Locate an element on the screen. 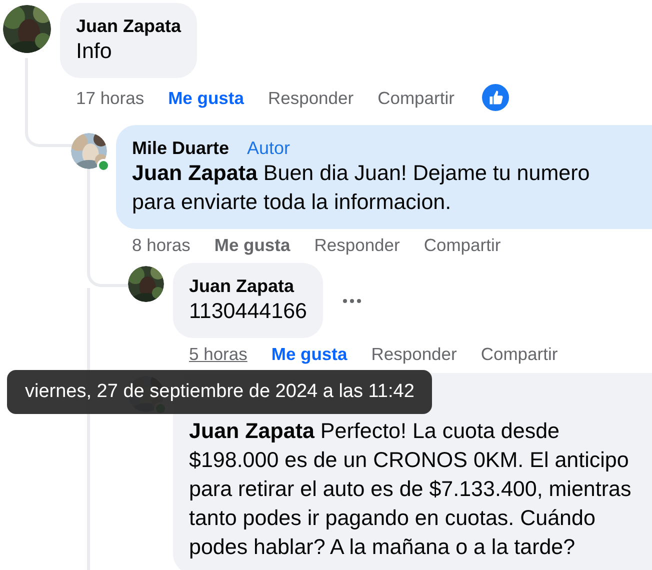 The width and height of the screenshot is (652, 570). timestamp-link: 8 horas is located at coordinates (161, 245).